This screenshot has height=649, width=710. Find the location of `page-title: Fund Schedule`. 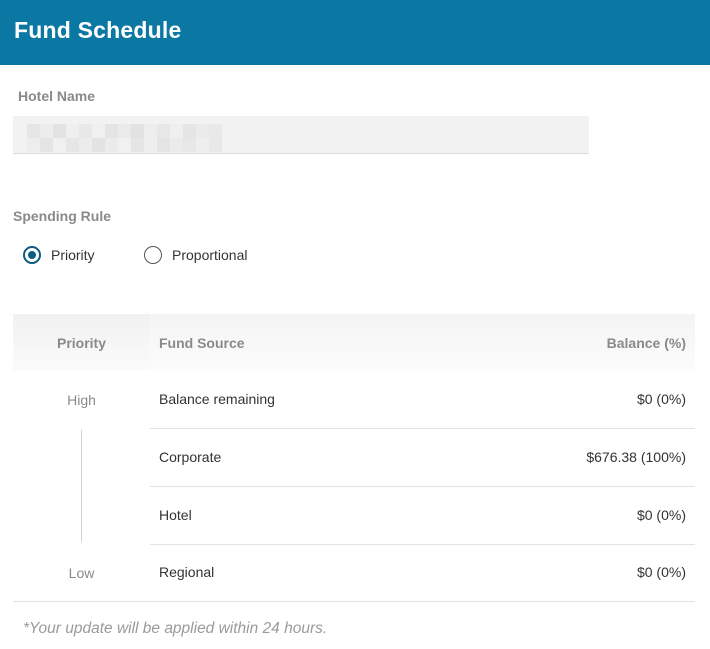

page-title: Fund Schedule is located at coordinates (98, 30).